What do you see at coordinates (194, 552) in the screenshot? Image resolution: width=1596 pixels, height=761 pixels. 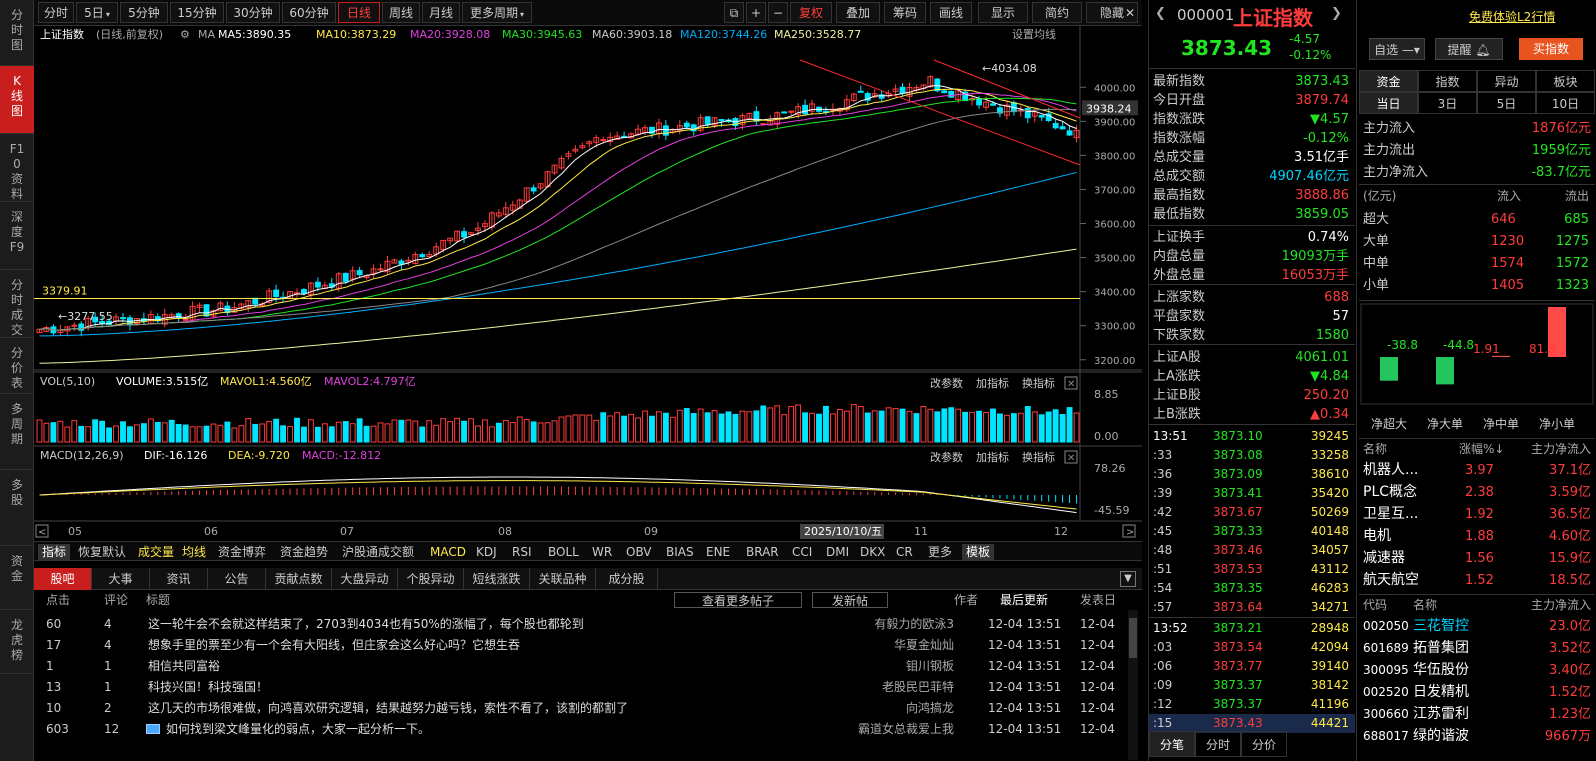 I see `indicator-3: 均线` at bounding box center [194, 552].